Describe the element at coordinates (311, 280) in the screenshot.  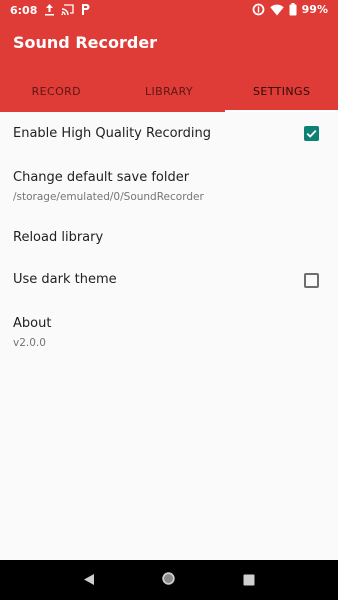
I see `dark-theme-checkbox` at that location.